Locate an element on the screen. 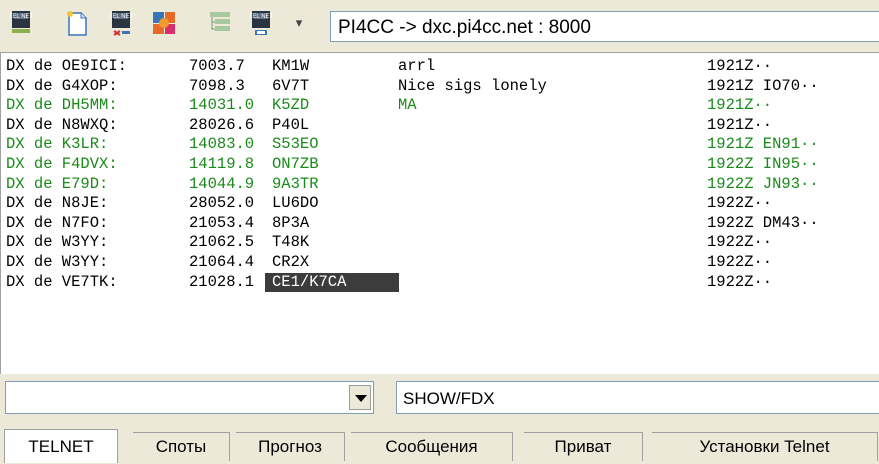 The image size is (879, 464). new-document-icon is located at coordinates (77, 23).